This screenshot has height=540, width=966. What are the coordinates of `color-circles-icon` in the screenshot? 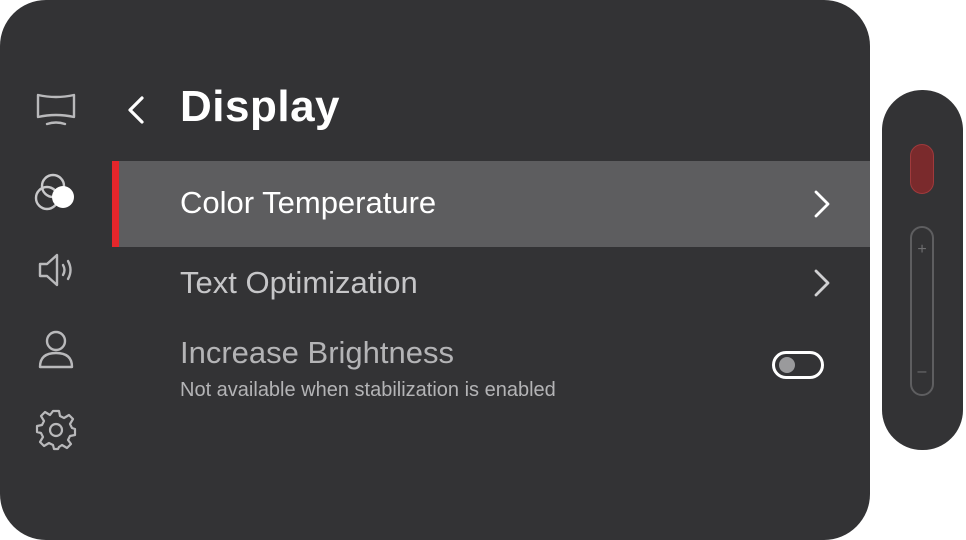 It's located at (54, 192).